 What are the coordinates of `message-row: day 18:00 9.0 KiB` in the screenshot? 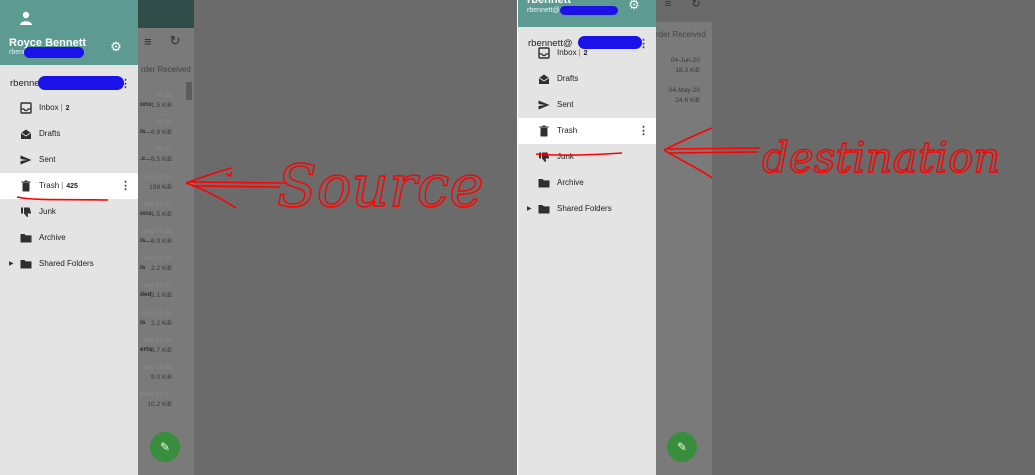 It's located at (163, 375).